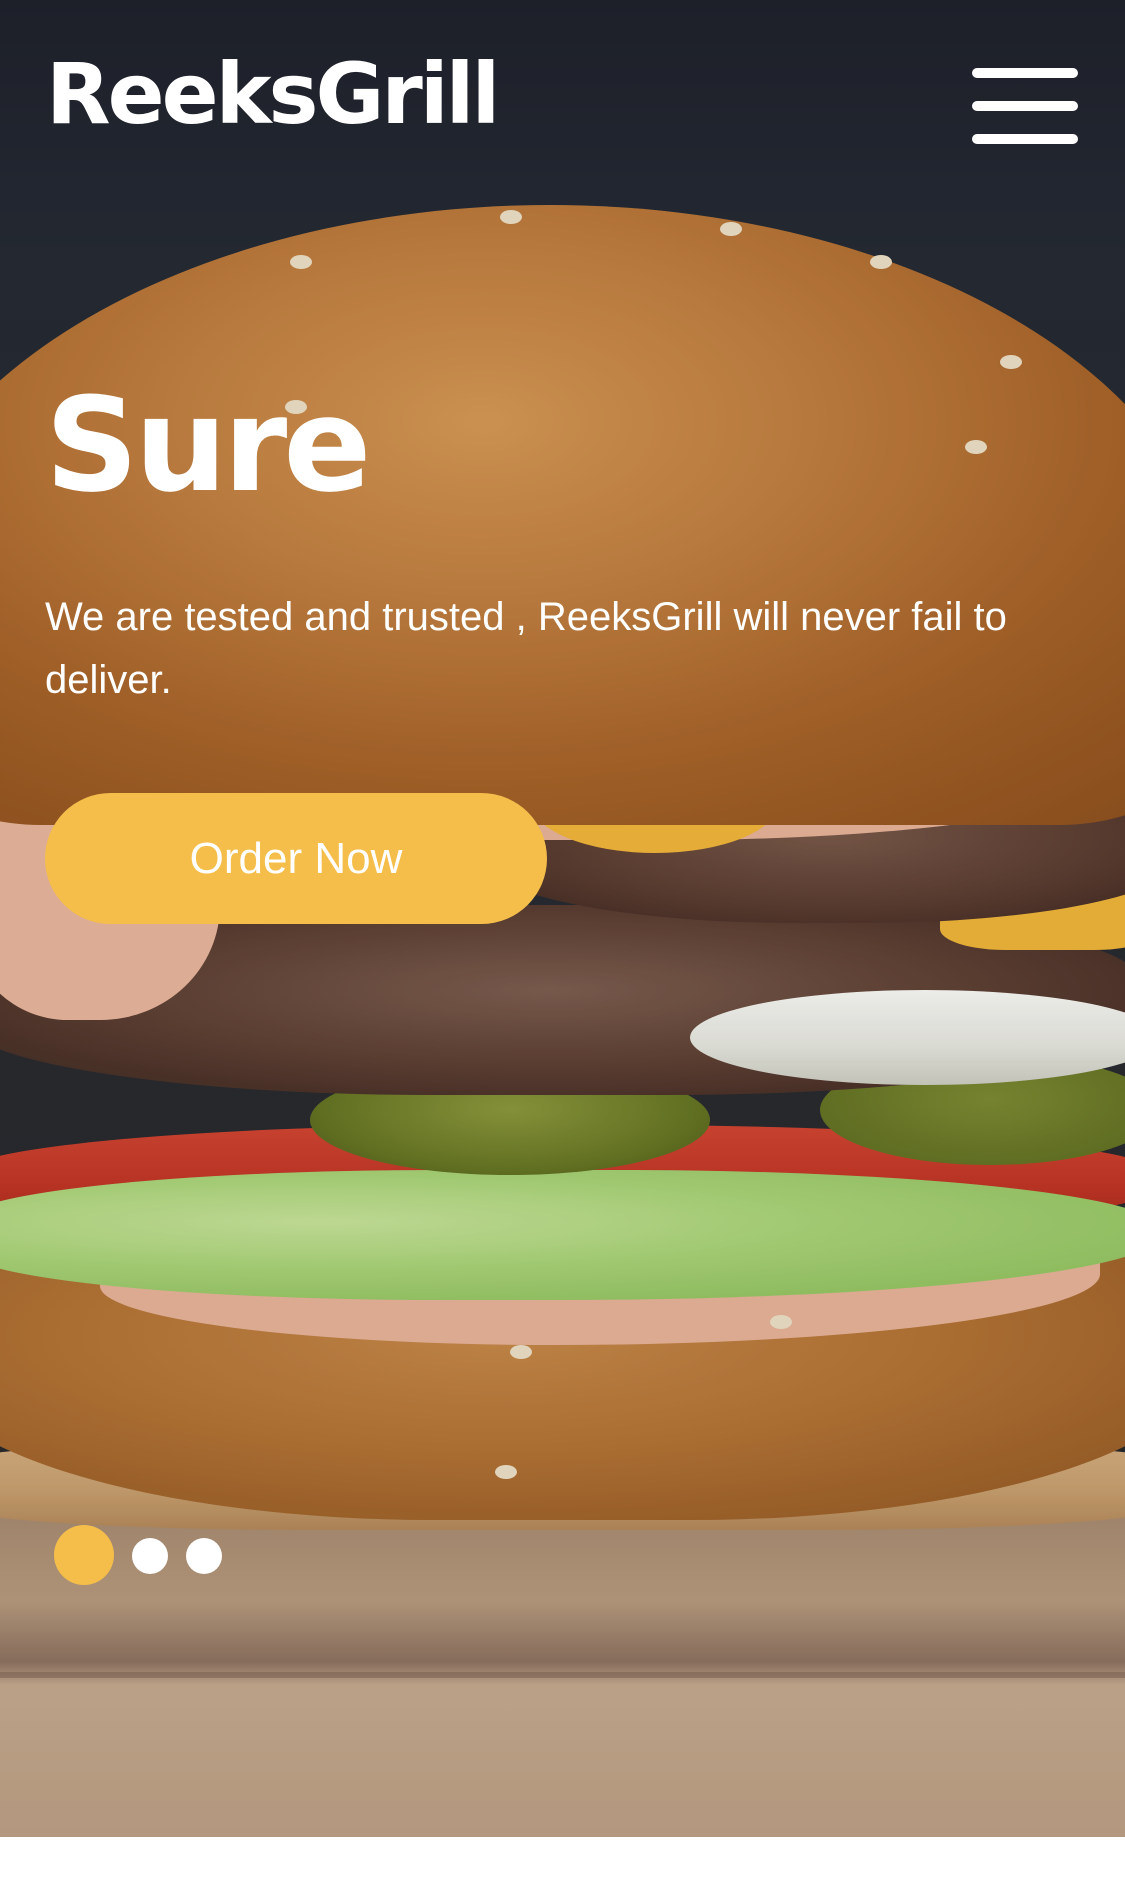 The height and width of the screenshot is (1904, 1125). I want to click on hamburger-menu-icon, so click(1025, 106).